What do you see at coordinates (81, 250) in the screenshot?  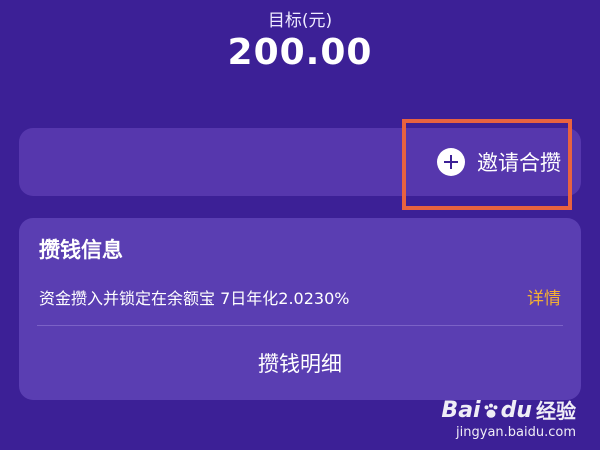 I see `savings-info-title: 攒钱信息` at bounding box center [81, 250].